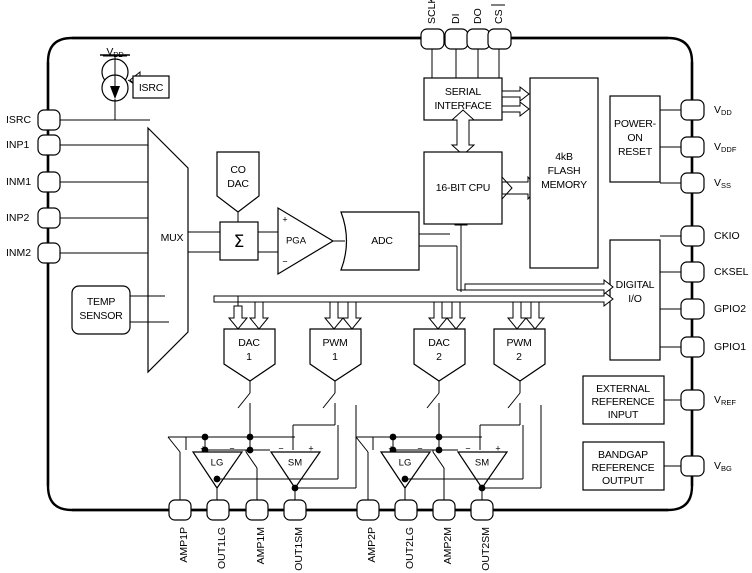 The height and width of the screenshot is (573, 752). What do you see at coordinates (456, 46) in the screenshot?
I see `pin-di: DI` at bounding box center [456, 46].